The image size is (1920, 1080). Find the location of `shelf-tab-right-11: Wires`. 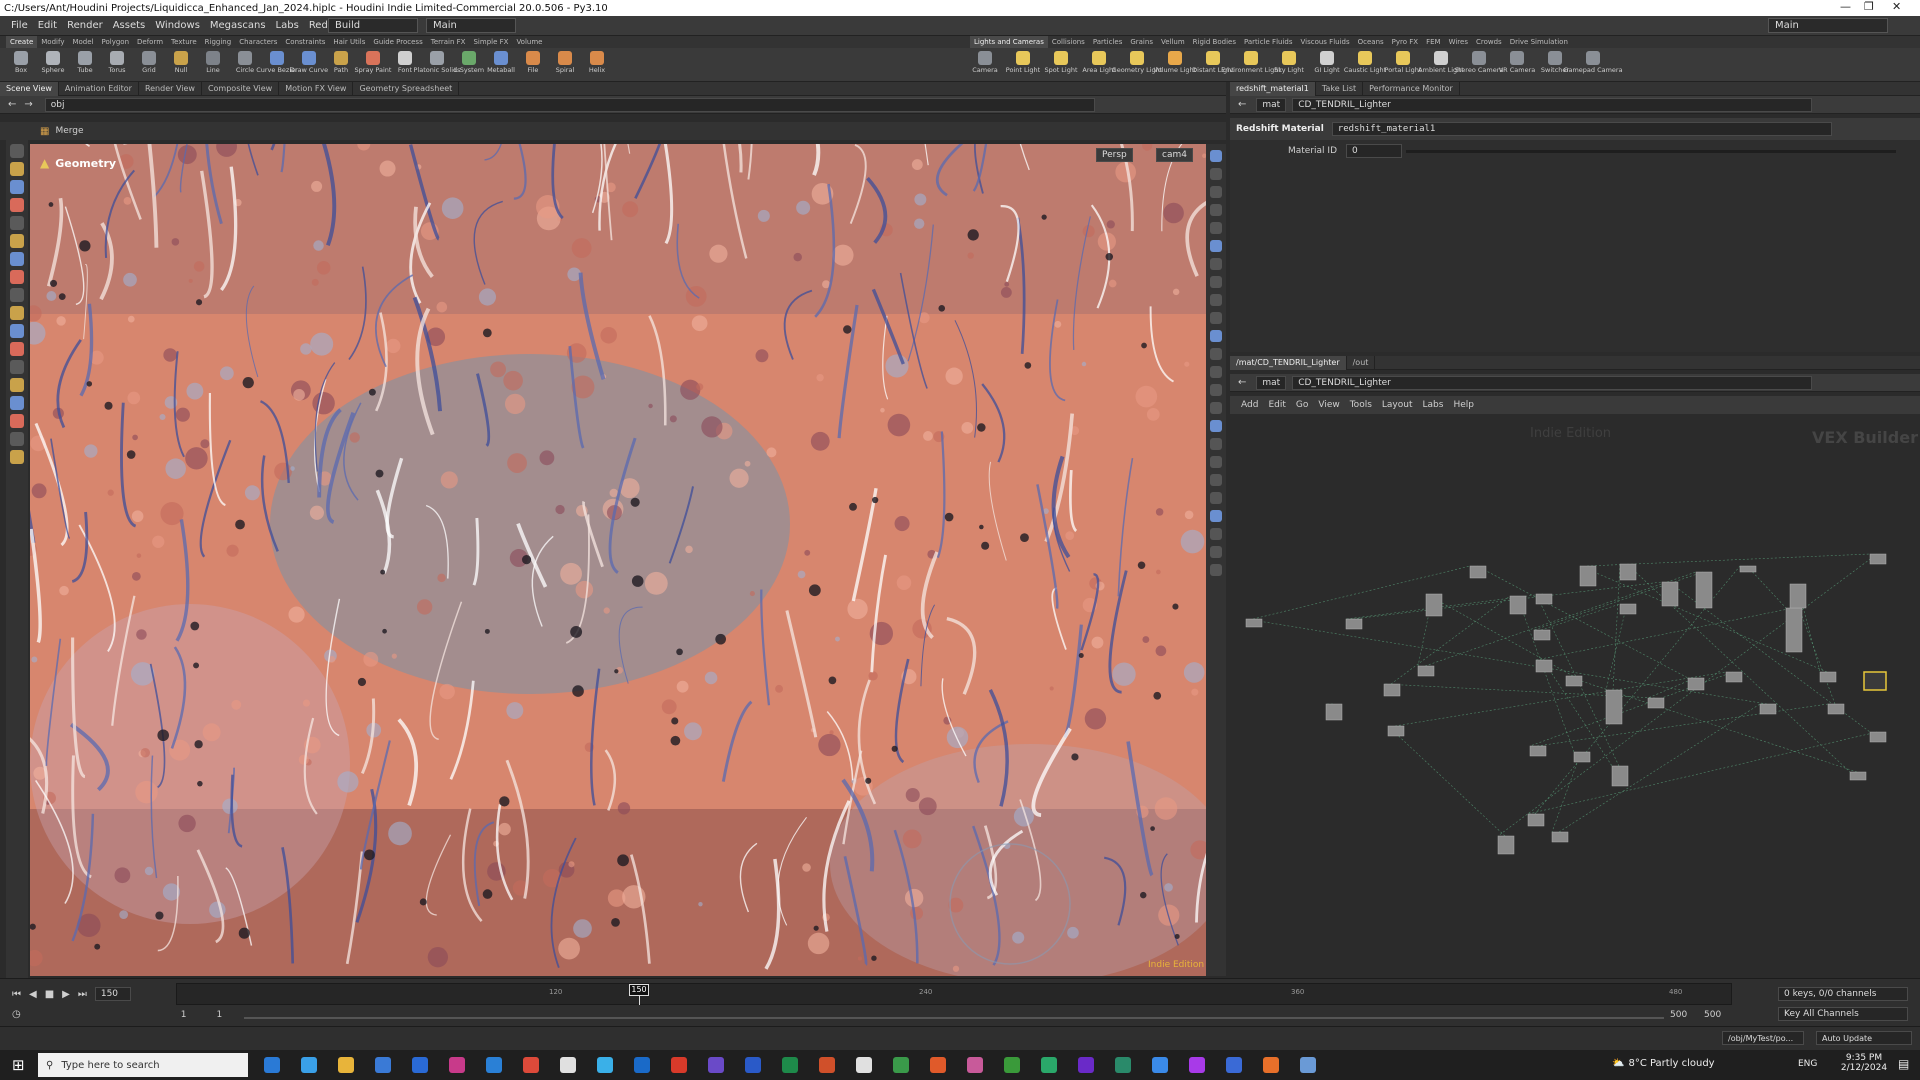

shelf-tab-right-11: Wires is located at coordinates (1458, 42).